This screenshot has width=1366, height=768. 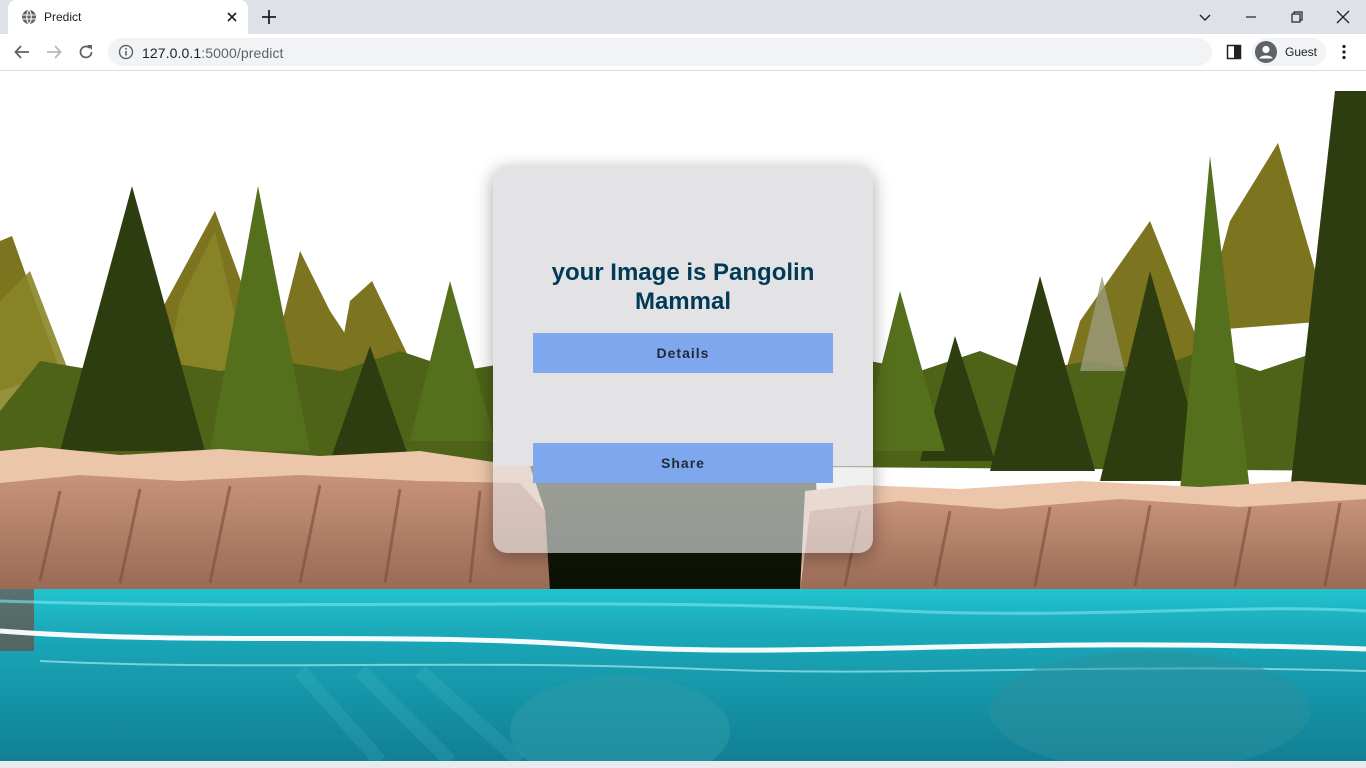 What do you see at coordinates (683, 353) in the screenshot?
I see `details-button: Details` at bounding box center [683, 353].